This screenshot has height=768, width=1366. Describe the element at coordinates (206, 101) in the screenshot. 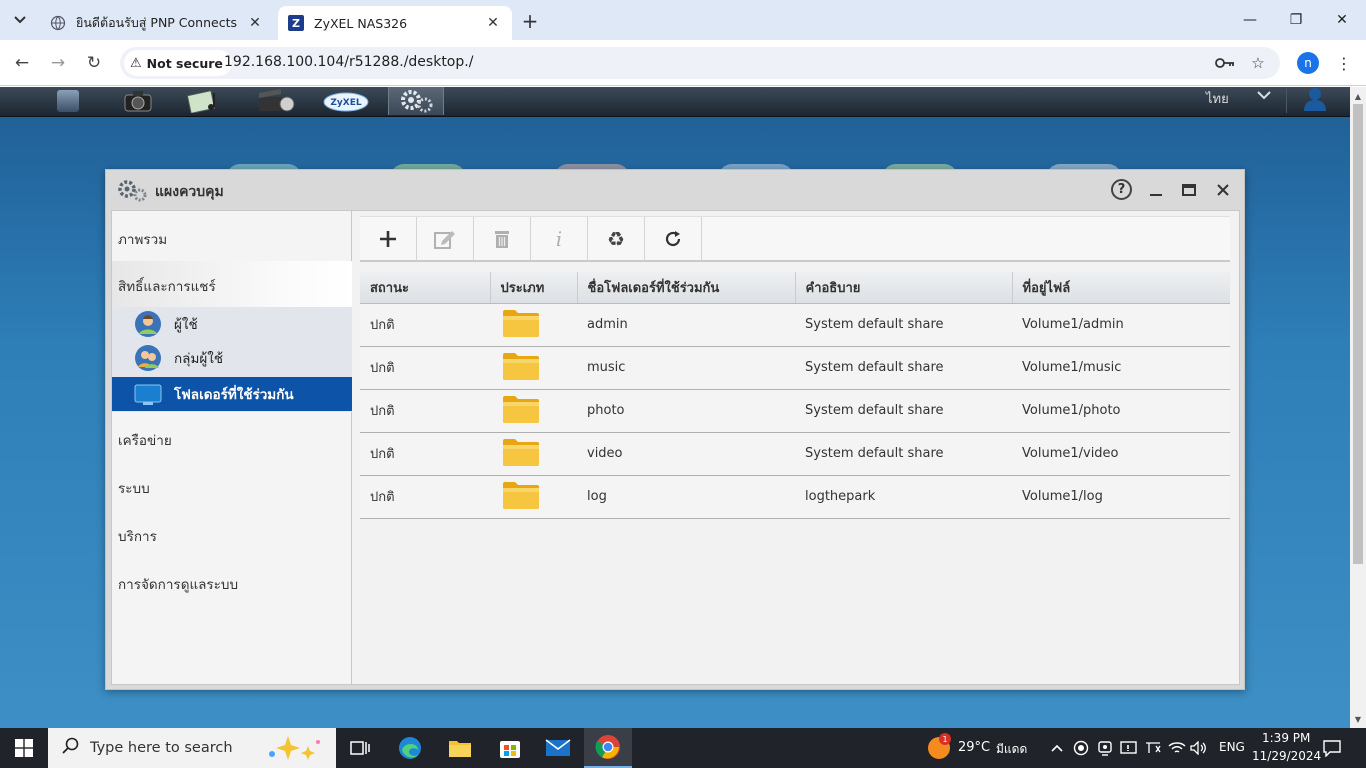

I see `music-app-icon` at that location.